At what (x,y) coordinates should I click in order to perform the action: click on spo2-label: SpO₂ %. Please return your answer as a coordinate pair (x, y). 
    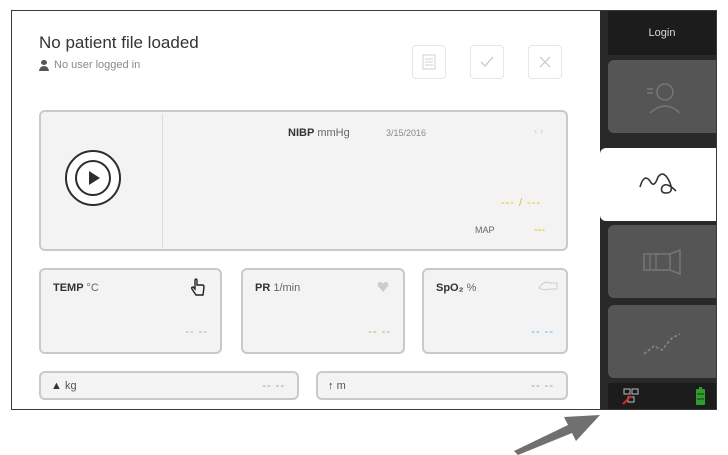
    Looking at the image, I should click on (456, 288).